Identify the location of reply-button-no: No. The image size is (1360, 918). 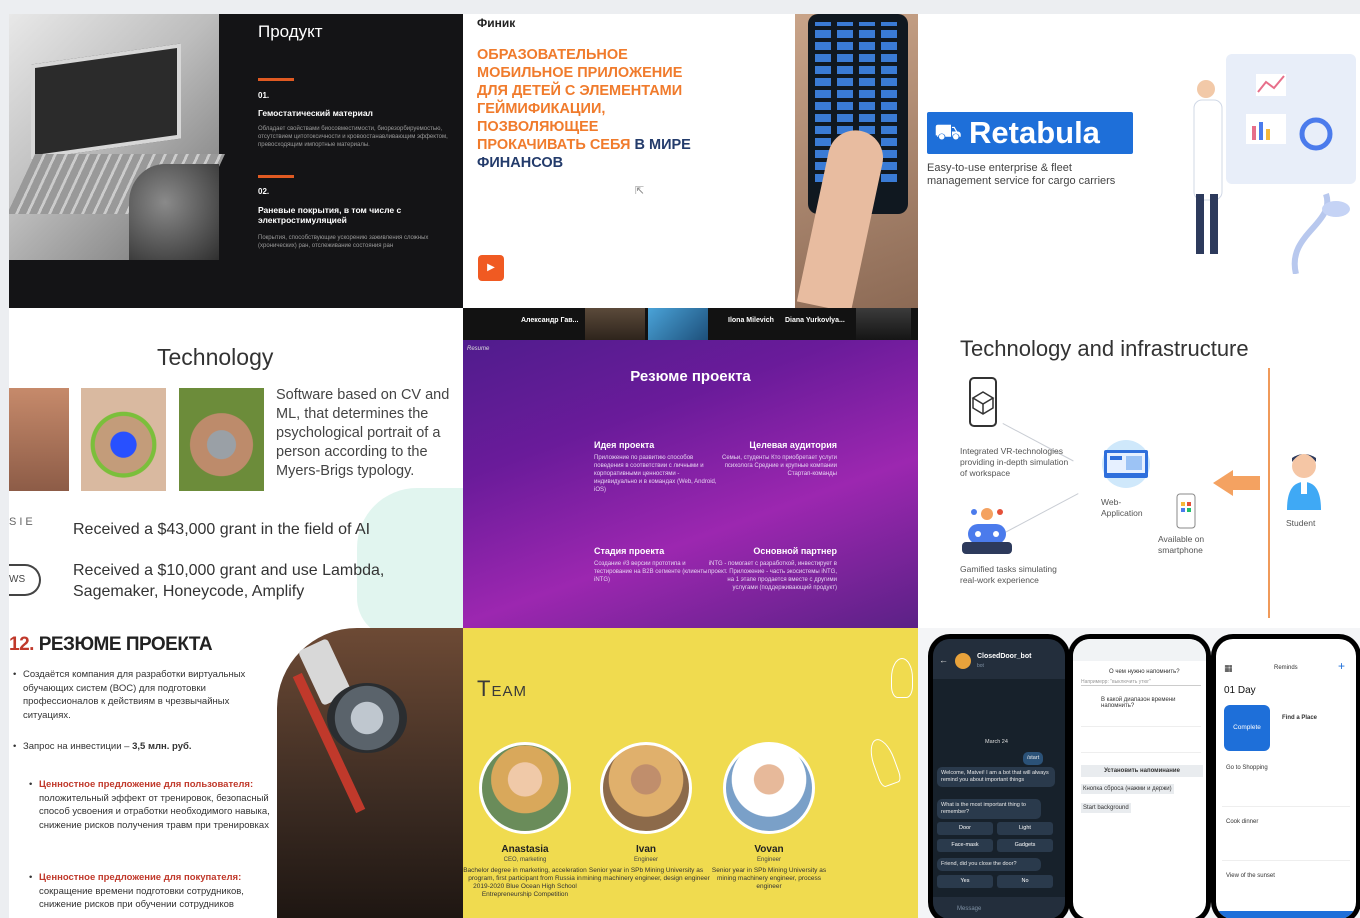
(1025, 881).